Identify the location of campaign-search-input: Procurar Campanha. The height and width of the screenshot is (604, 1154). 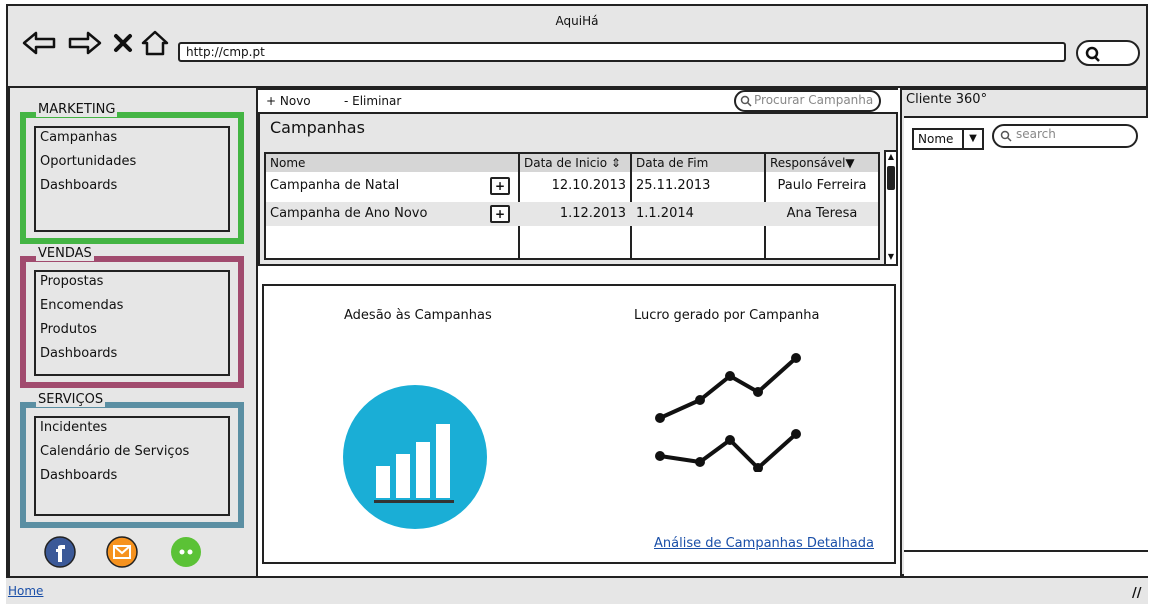
(808, 101).